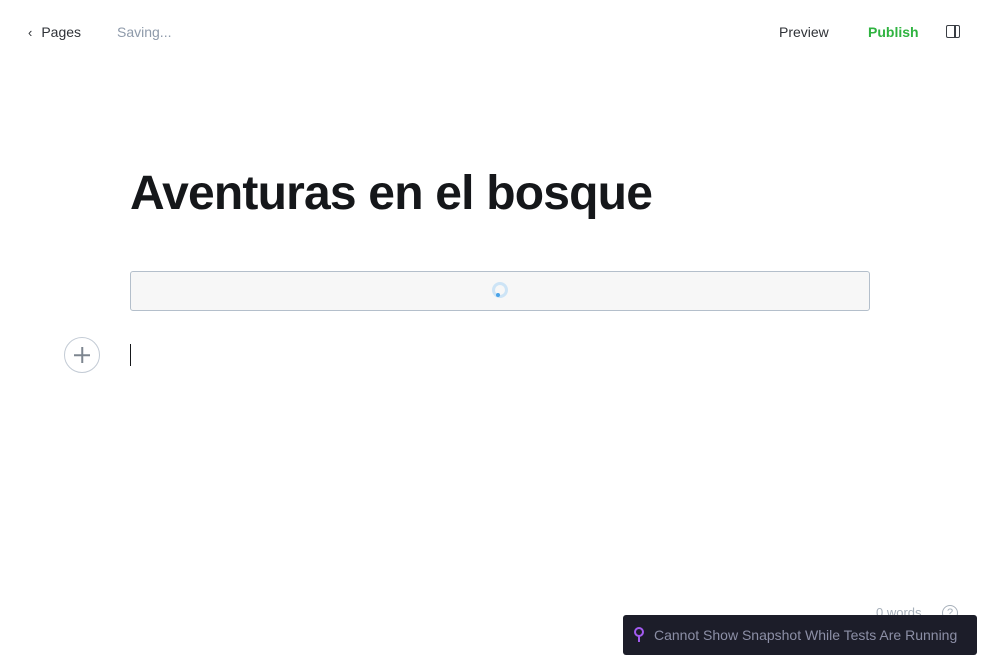  I want to click on chevron-left-icon: ‹, so click(30, 32).